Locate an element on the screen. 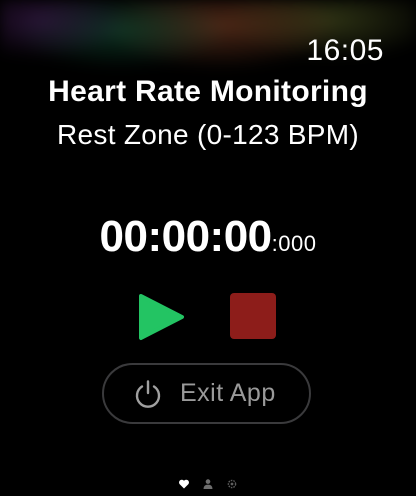 The image size is (416, 496). exit-app-label: Exit App is located at coordinates (228, 393).